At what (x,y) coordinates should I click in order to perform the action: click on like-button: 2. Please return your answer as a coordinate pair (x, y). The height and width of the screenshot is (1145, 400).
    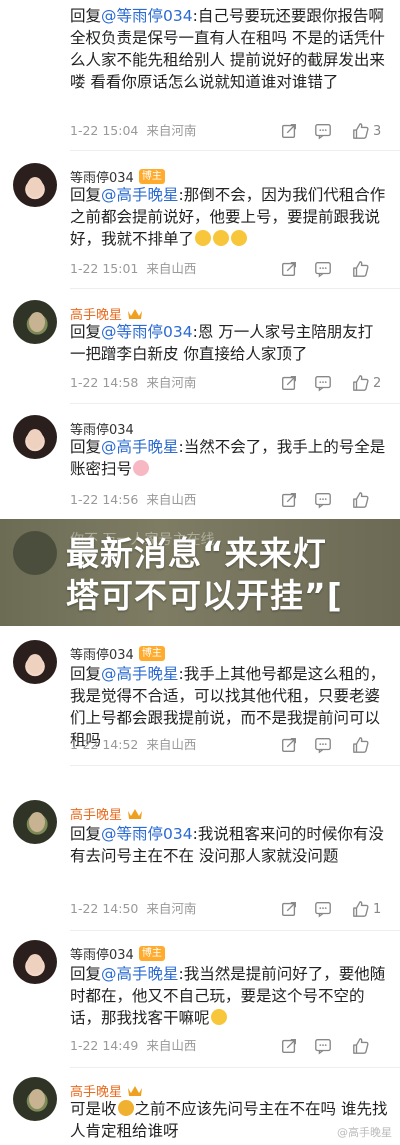
    Looking at the image, I should click on (366, 383).